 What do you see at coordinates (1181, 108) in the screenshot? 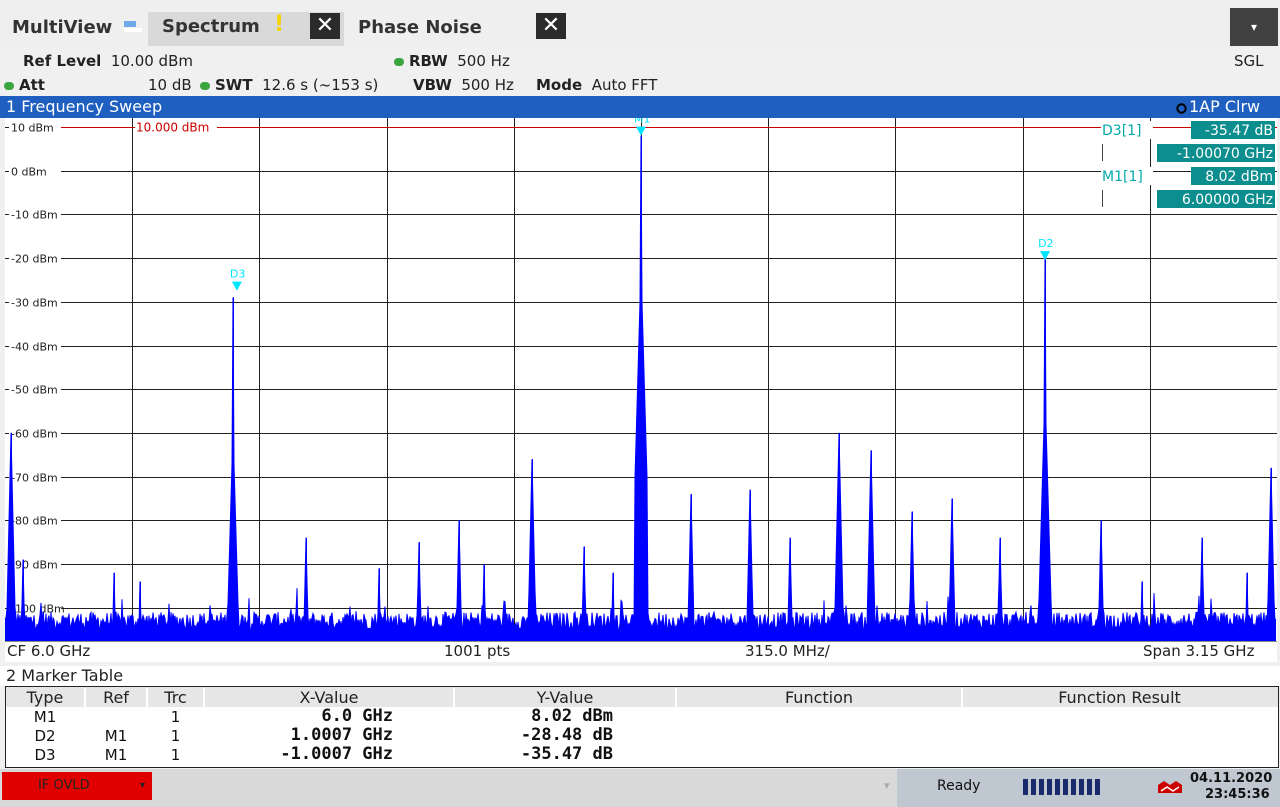
I see `trace-circle-icon` at bounding box center [1181, 108].